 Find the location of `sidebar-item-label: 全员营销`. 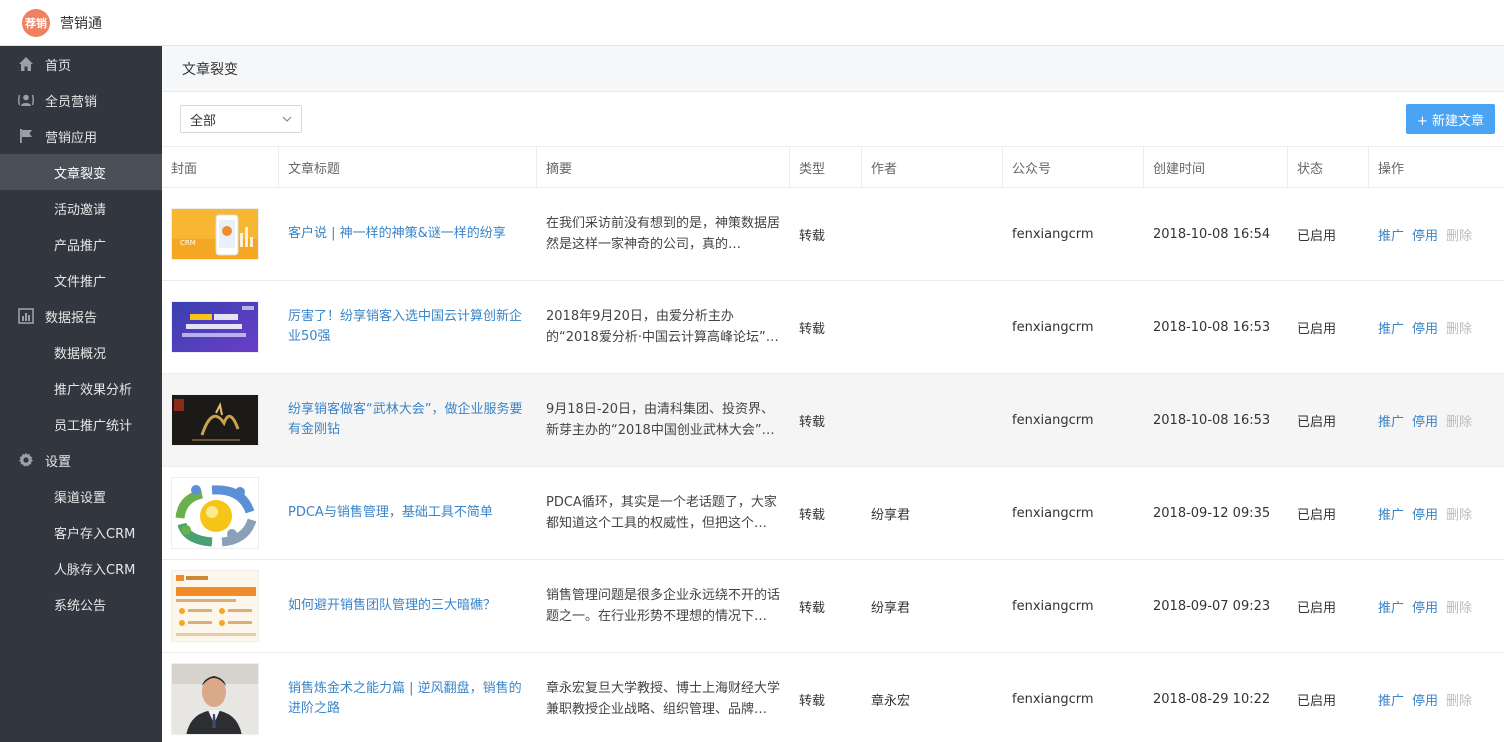

sidebar-item-label: 全员营销 is located at coordinates (71, 102).